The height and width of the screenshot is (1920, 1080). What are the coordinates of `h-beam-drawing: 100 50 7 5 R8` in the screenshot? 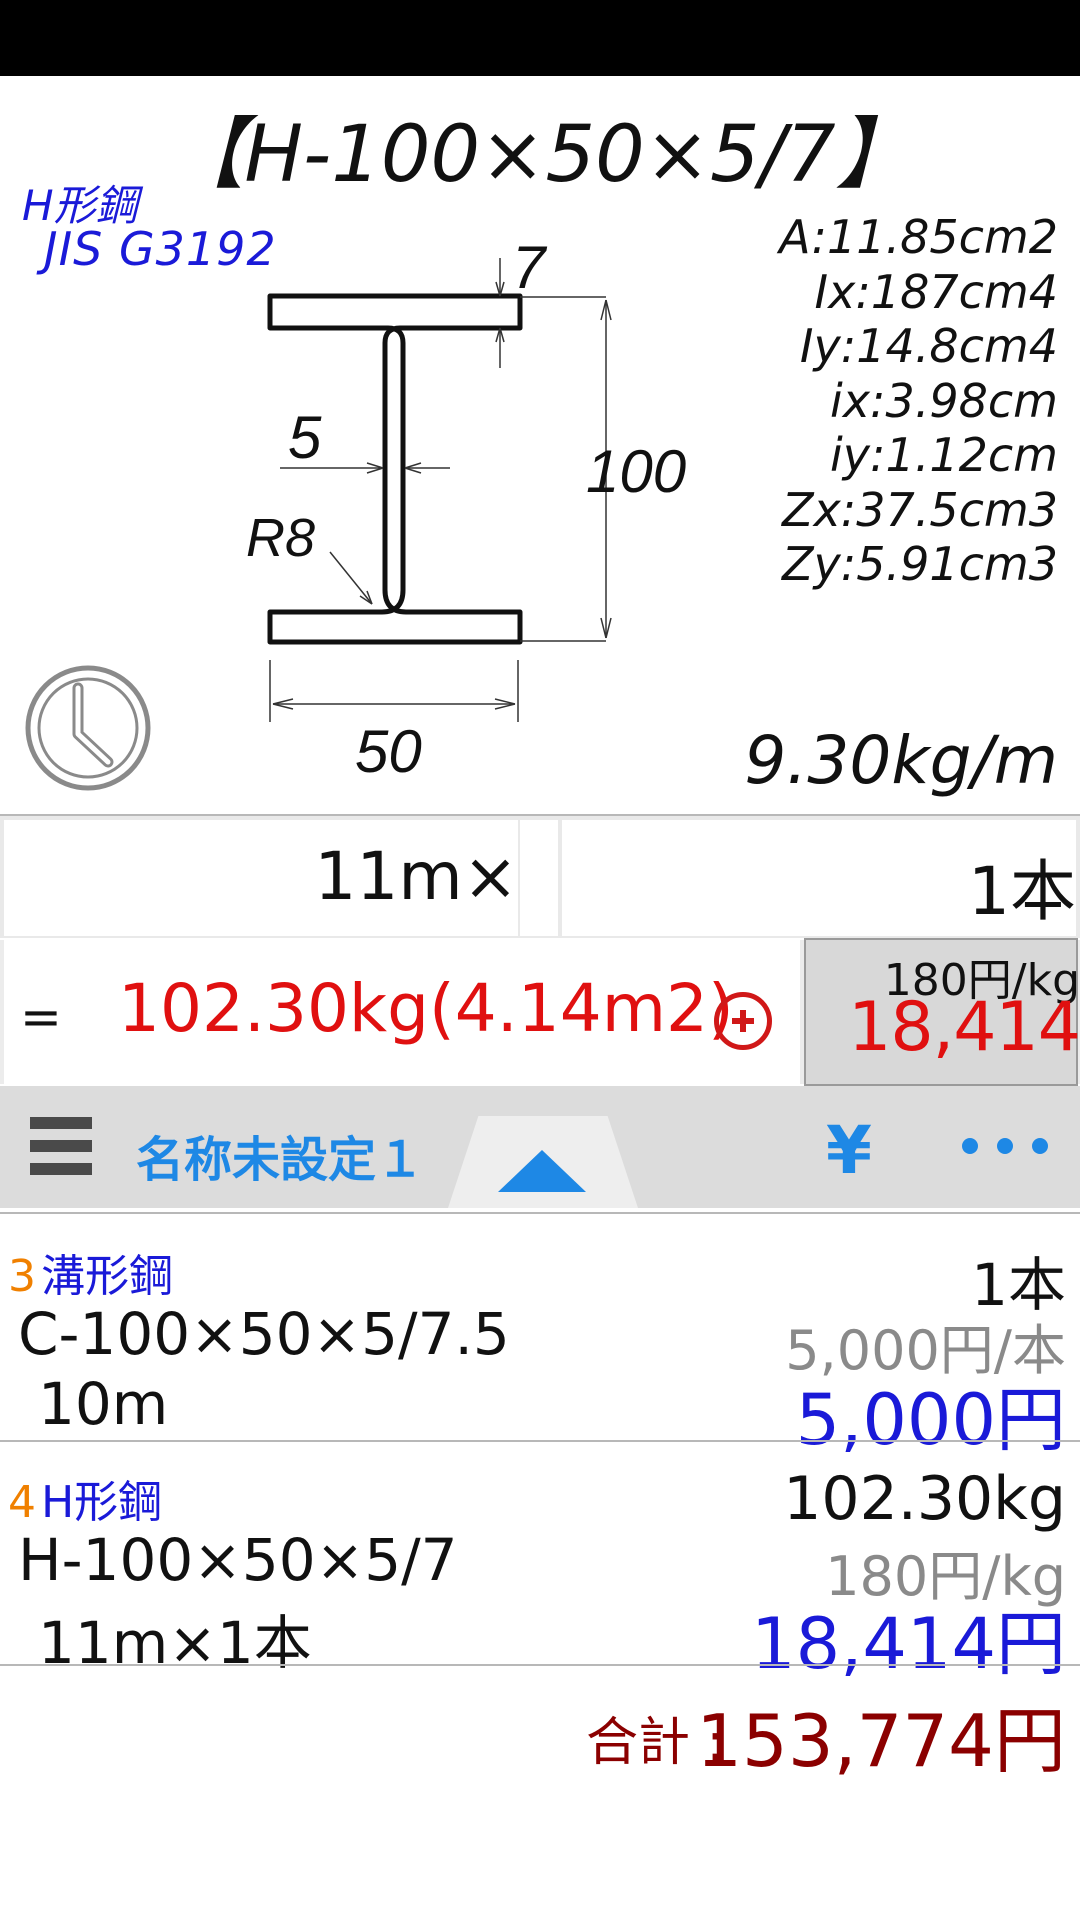 It's located at (466, 509).